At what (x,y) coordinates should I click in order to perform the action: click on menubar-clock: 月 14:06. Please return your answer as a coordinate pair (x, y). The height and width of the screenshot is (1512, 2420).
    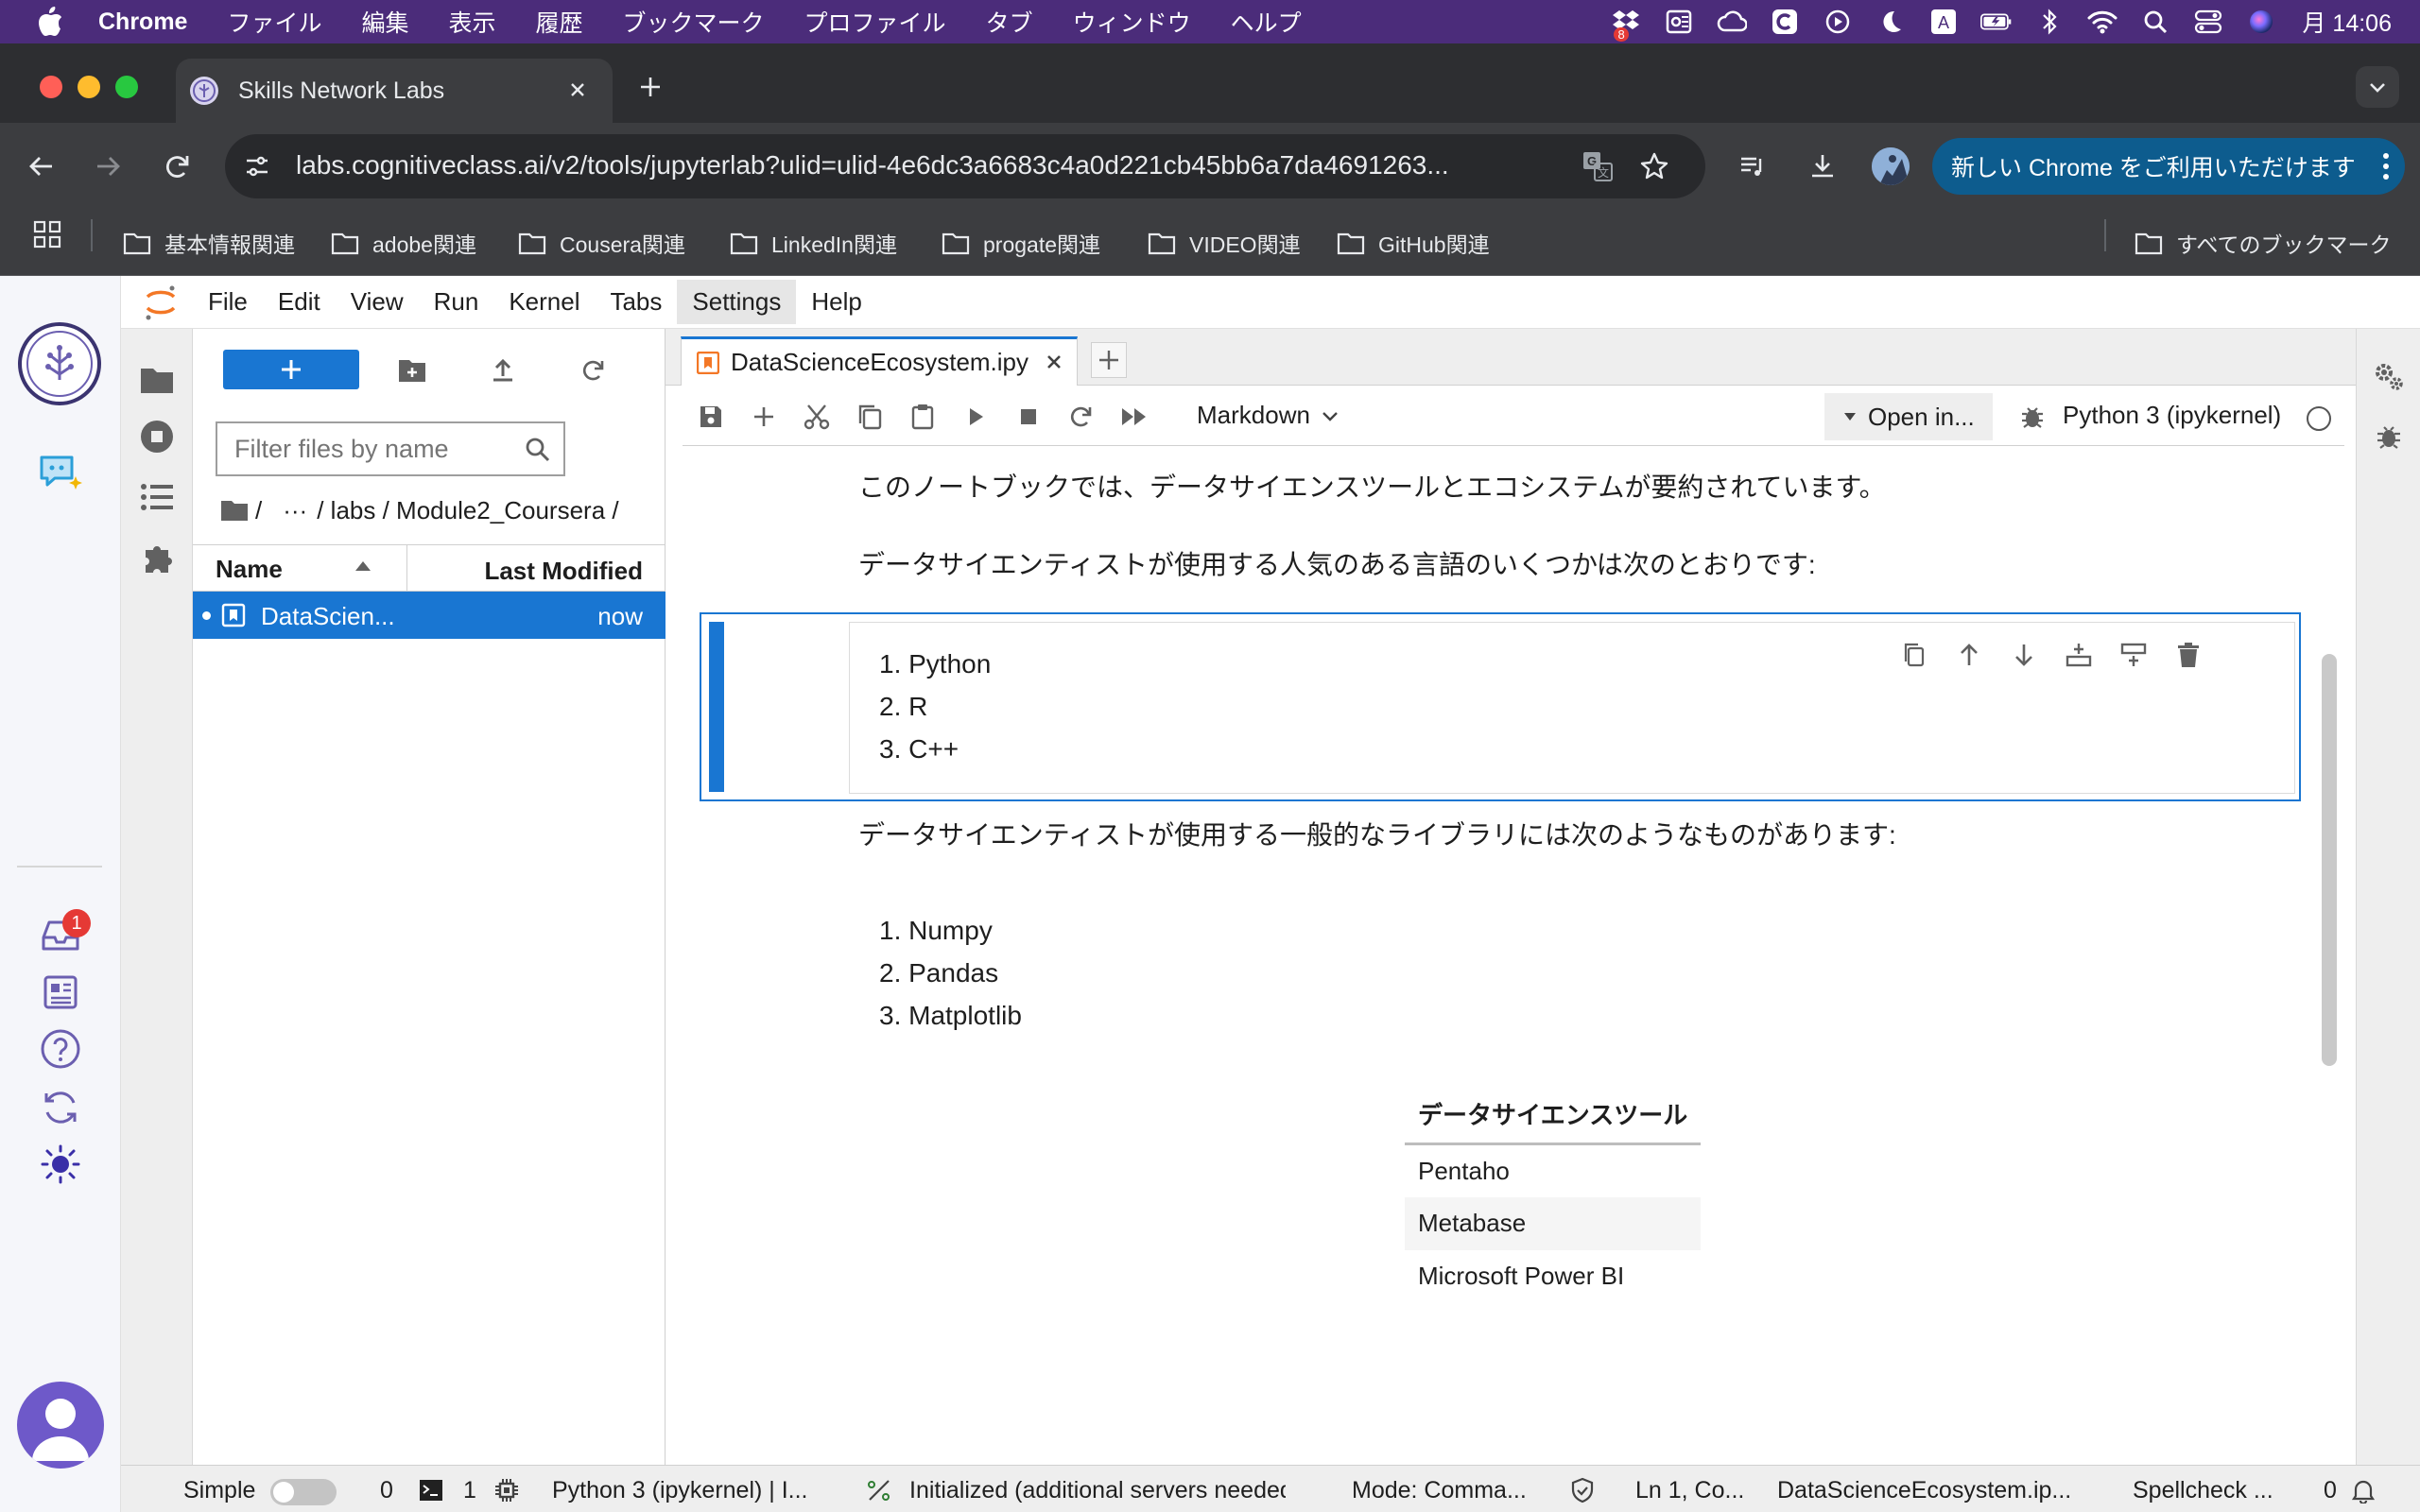
    Looking at the image, I should click on (2347, 22).